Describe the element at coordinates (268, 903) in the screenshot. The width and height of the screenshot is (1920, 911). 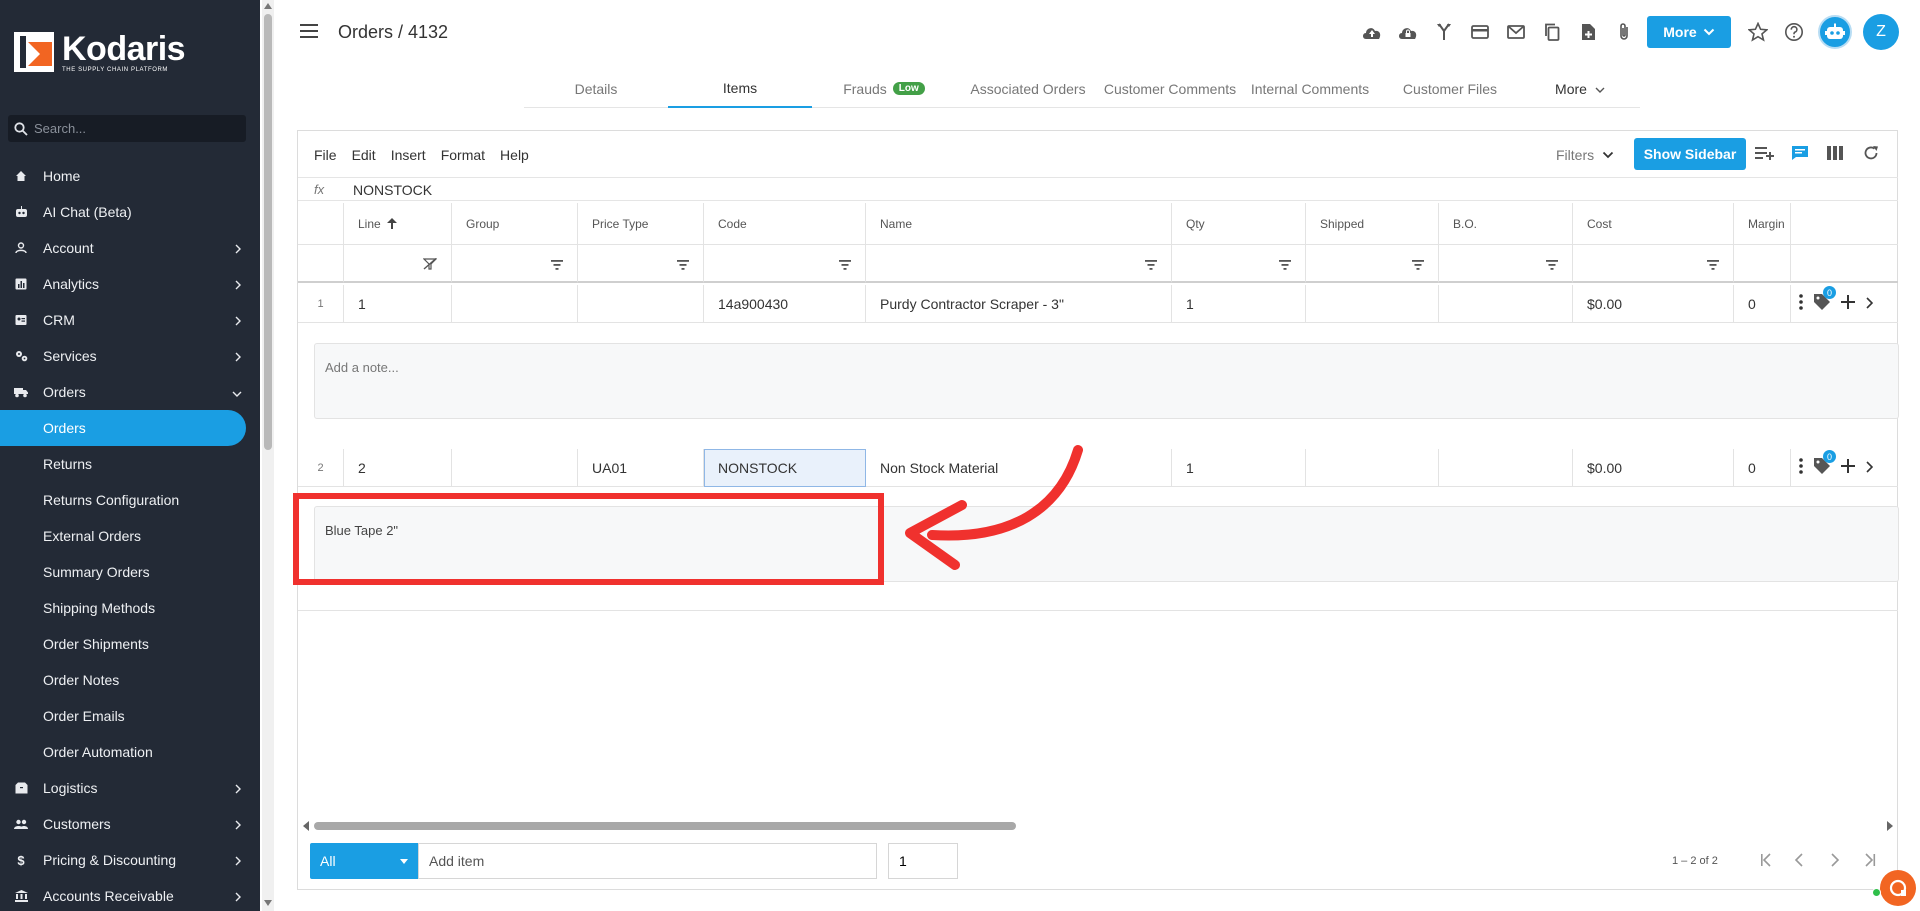
I see `scroll-down-icon` at that location.